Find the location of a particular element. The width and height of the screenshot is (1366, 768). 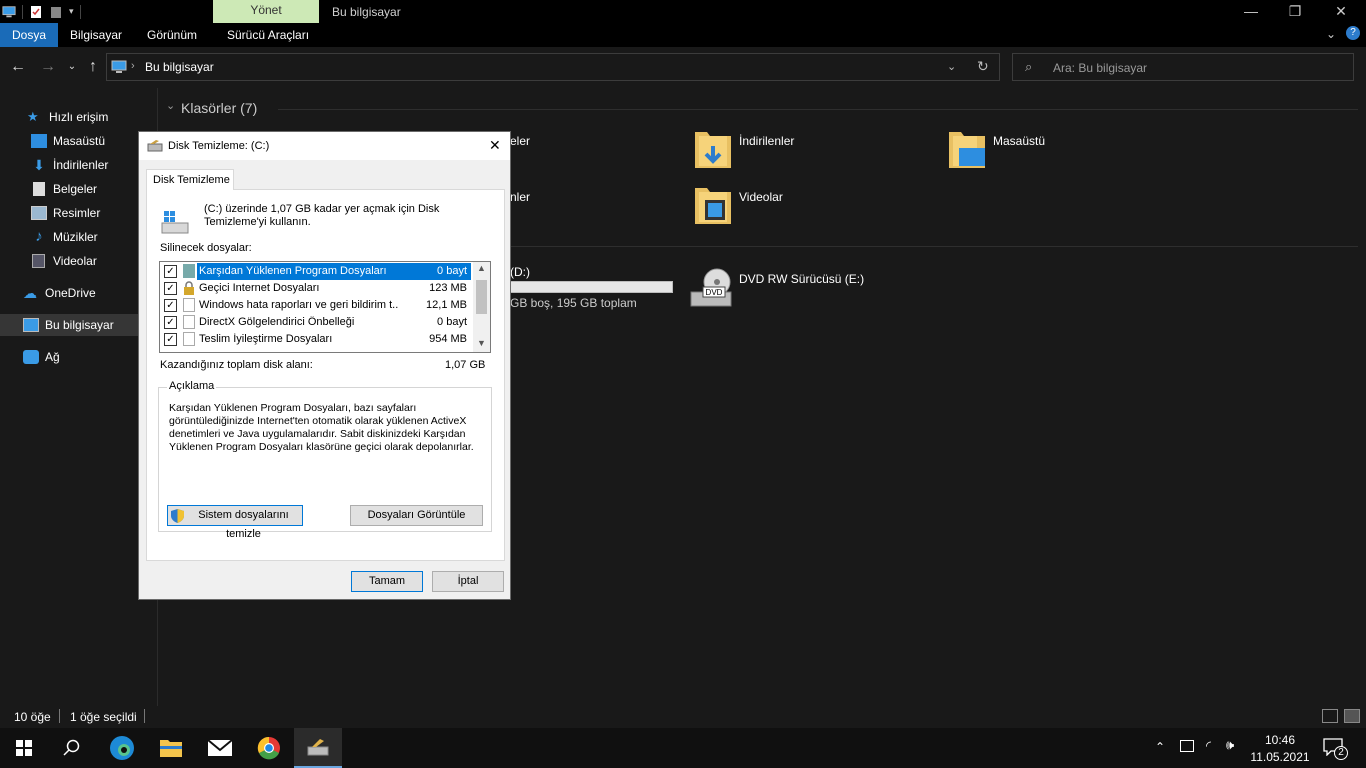

dvd-drive-label: DVD RW Sürücüsü (E:) is located at coordinates (801, 279).